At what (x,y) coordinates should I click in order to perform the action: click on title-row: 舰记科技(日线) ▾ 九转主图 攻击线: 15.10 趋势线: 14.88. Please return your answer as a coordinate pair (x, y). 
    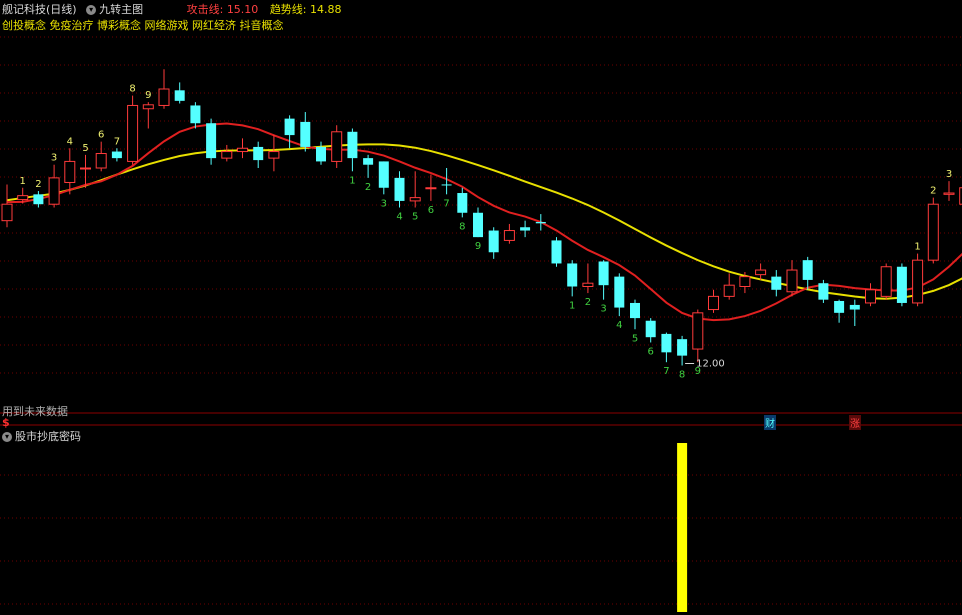
    Looking at the image, I should click on (172, 9).